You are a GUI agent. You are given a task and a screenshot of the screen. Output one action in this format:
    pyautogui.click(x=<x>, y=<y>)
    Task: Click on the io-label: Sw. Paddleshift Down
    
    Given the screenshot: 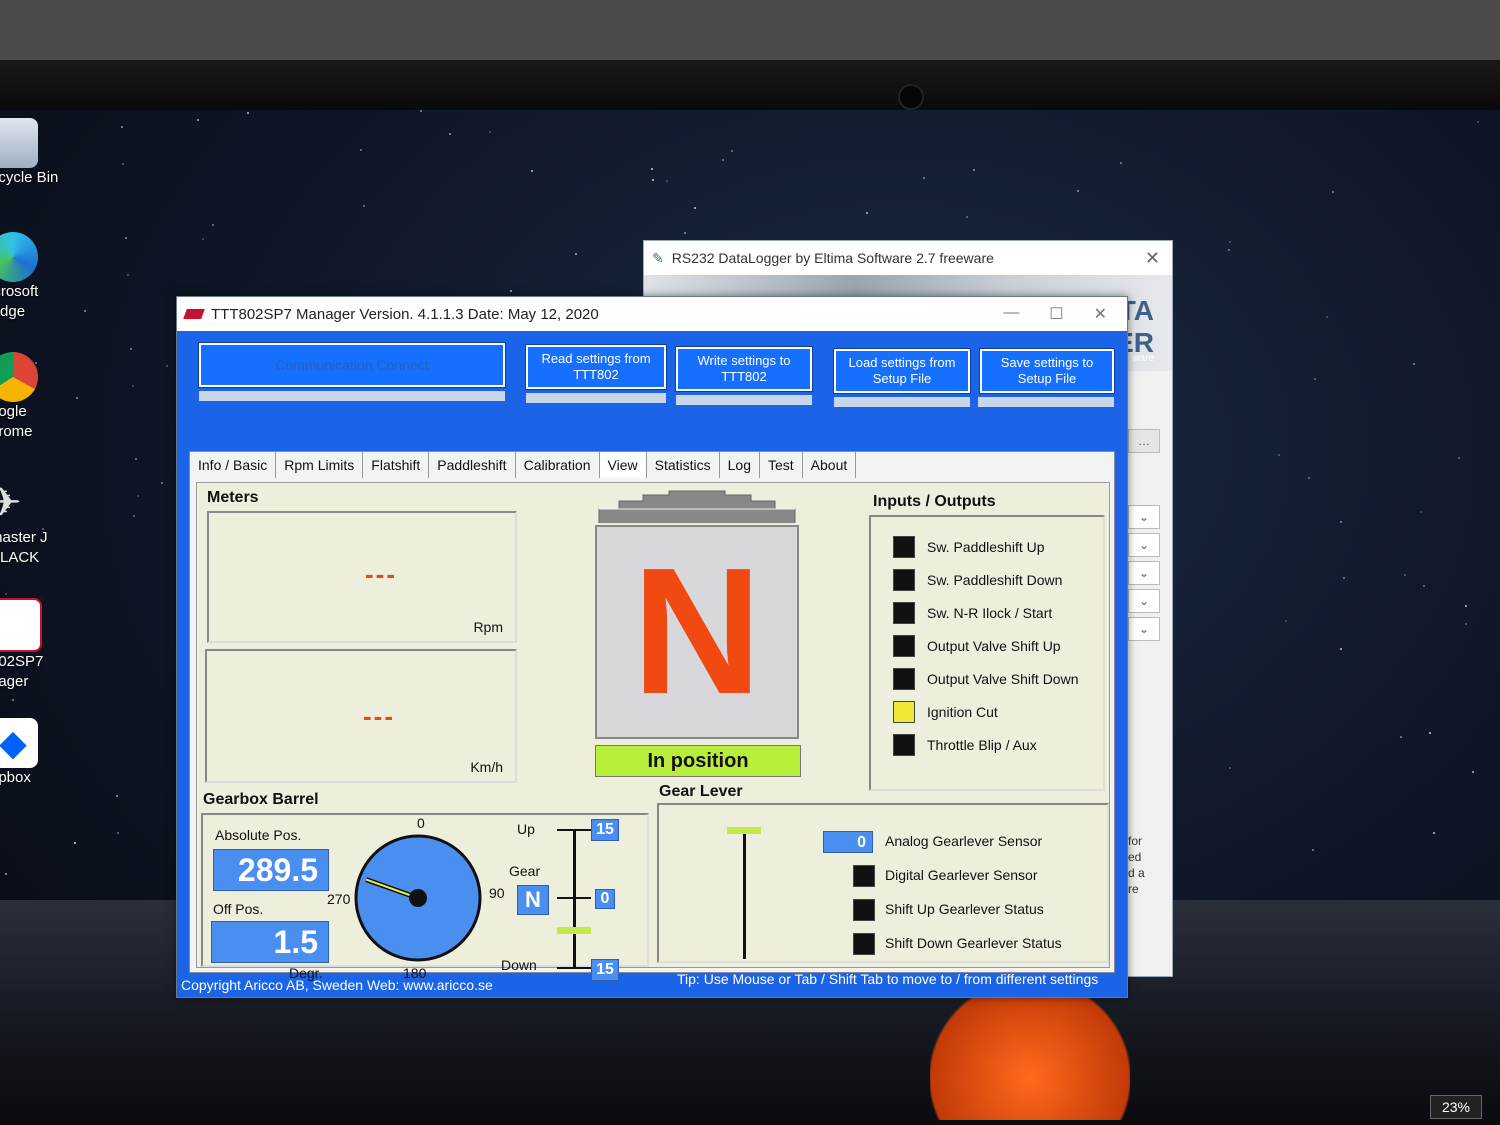 What is the action you would take?
    pyautogui.click(x=995, y=580)
    